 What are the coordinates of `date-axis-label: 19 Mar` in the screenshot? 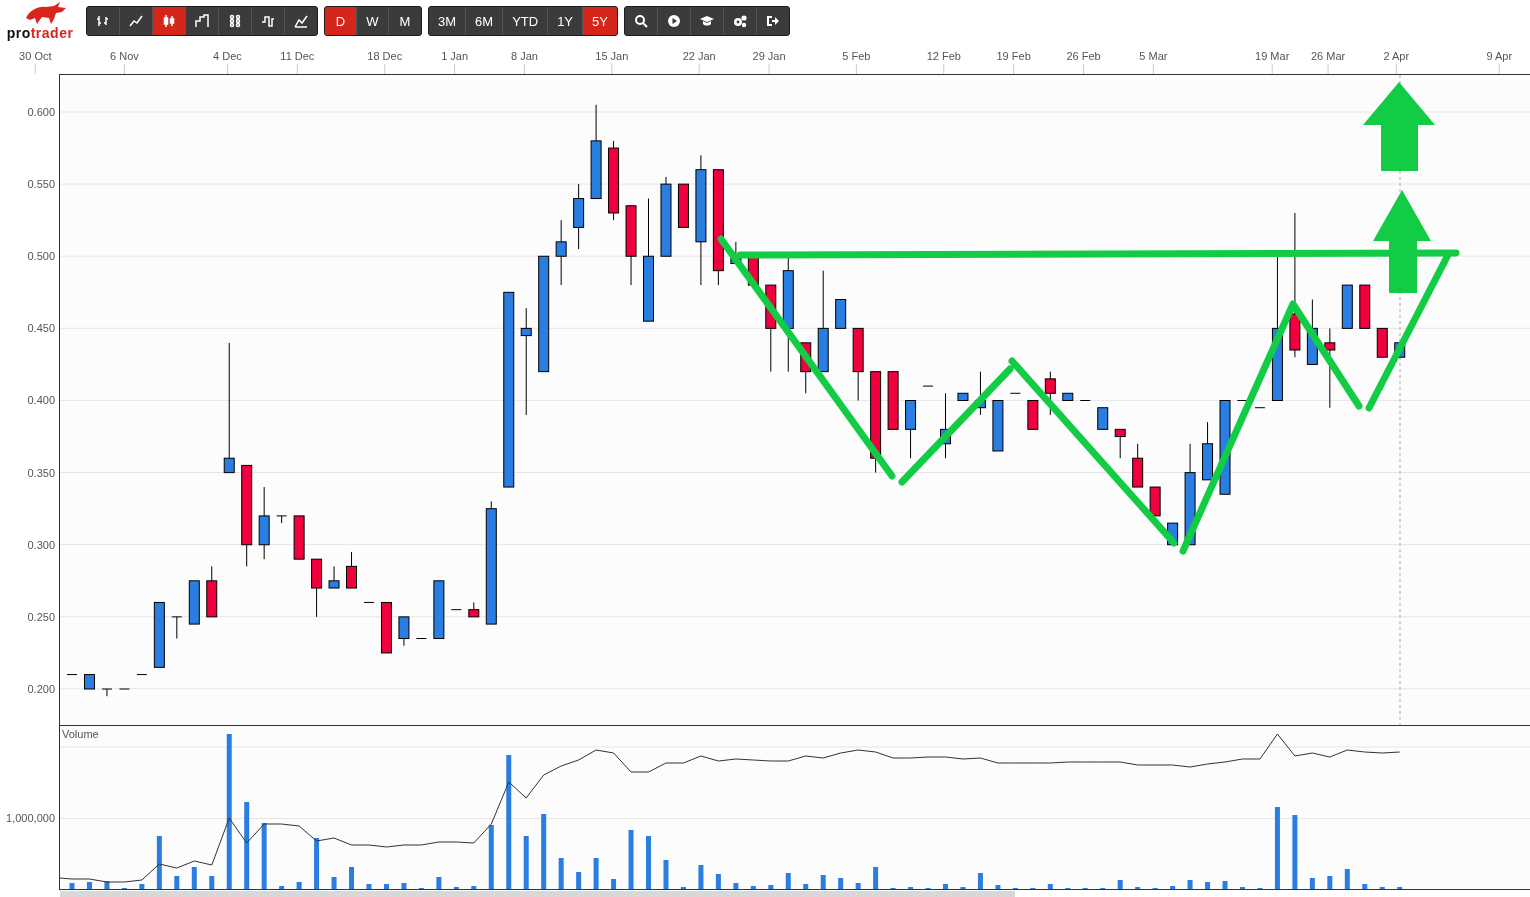 It's located at (1272, 56).